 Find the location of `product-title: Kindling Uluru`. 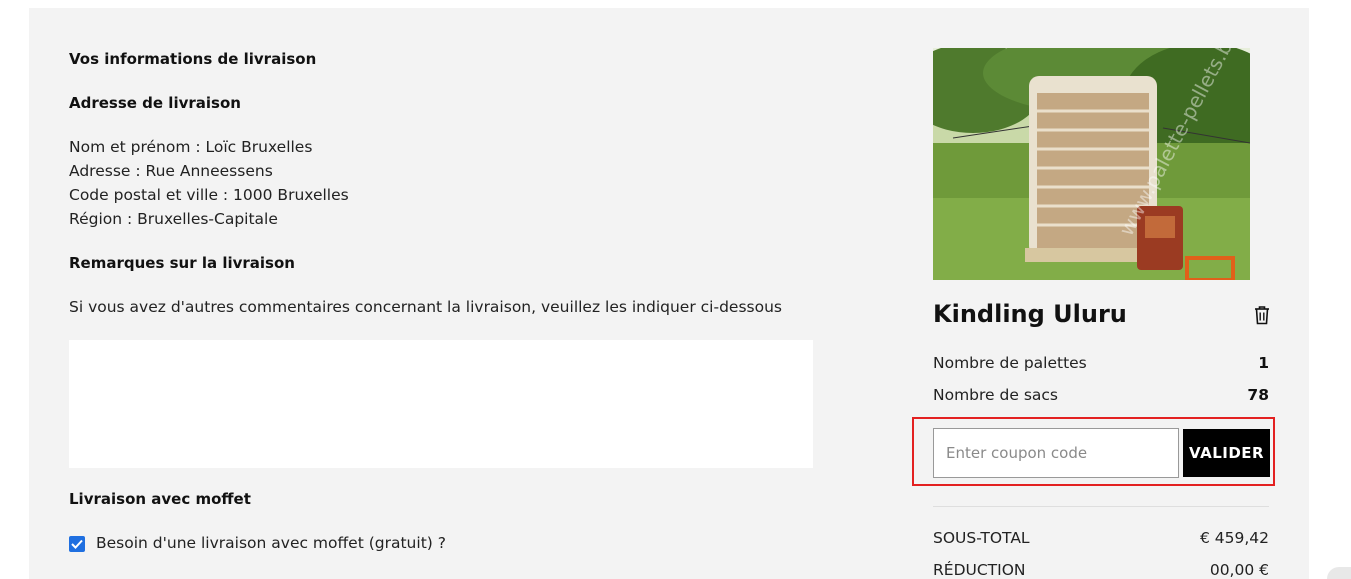

product-title: Kindling Uluru is located at coordinates (1030, 314).